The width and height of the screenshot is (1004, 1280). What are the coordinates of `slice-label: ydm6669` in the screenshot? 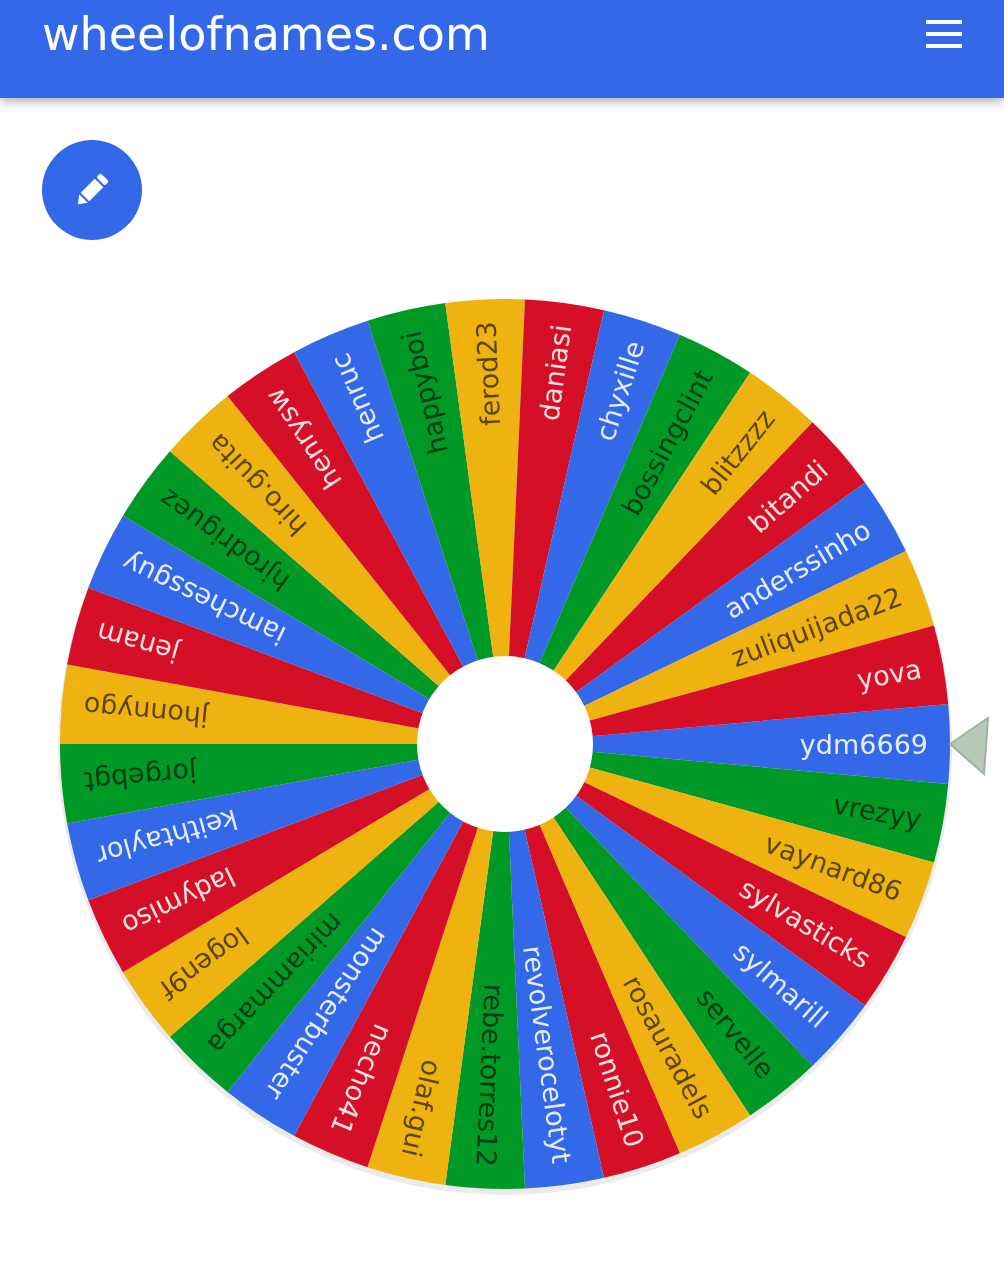 It's located at (863, 744).